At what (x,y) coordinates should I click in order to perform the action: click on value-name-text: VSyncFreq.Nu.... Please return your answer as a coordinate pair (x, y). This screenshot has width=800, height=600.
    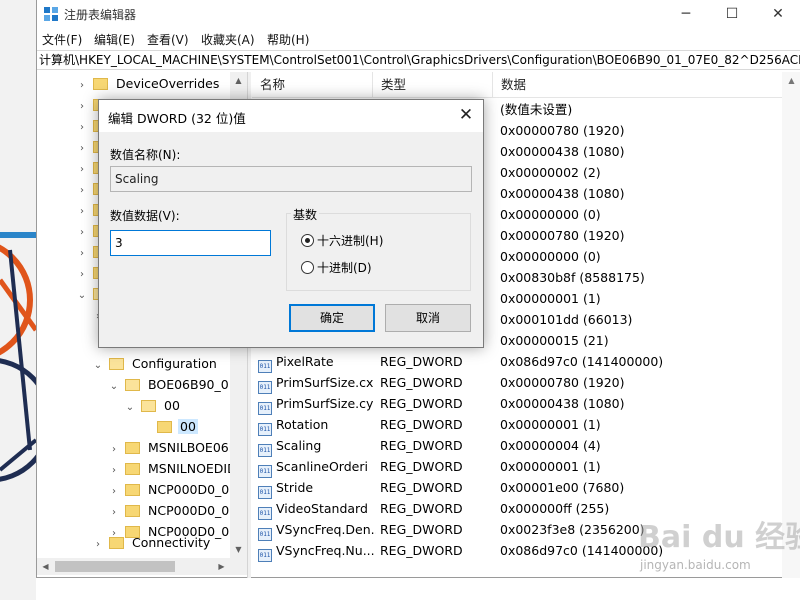
    Looking at the image, I should click on (325, 550).